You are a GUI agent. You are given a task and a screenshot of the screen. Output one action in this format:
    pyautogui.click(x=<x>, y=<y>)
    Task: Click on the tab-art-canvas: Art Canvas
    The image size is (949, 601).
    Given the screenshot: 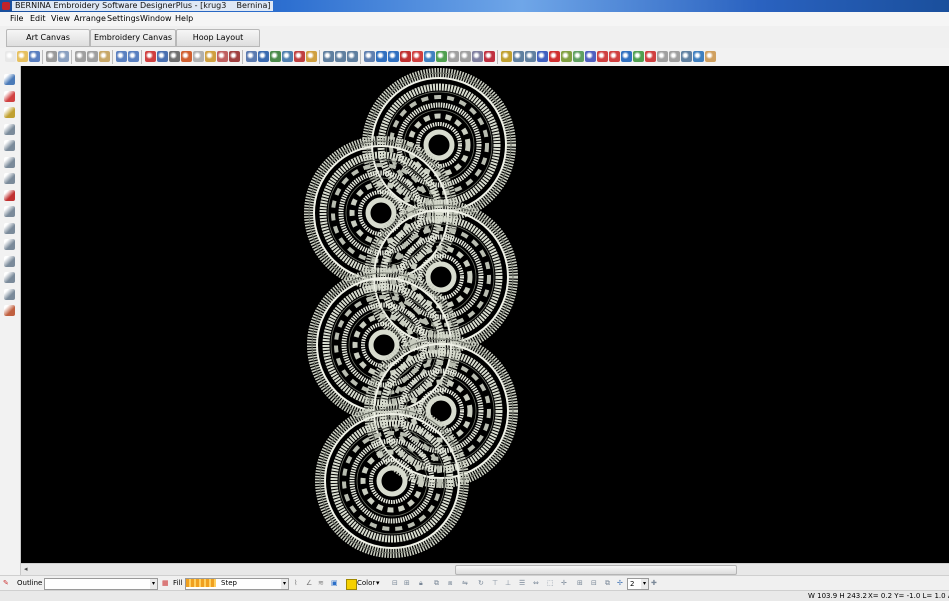 What is the action you would take?
    pyautogui.click(x=48, y=38)
    